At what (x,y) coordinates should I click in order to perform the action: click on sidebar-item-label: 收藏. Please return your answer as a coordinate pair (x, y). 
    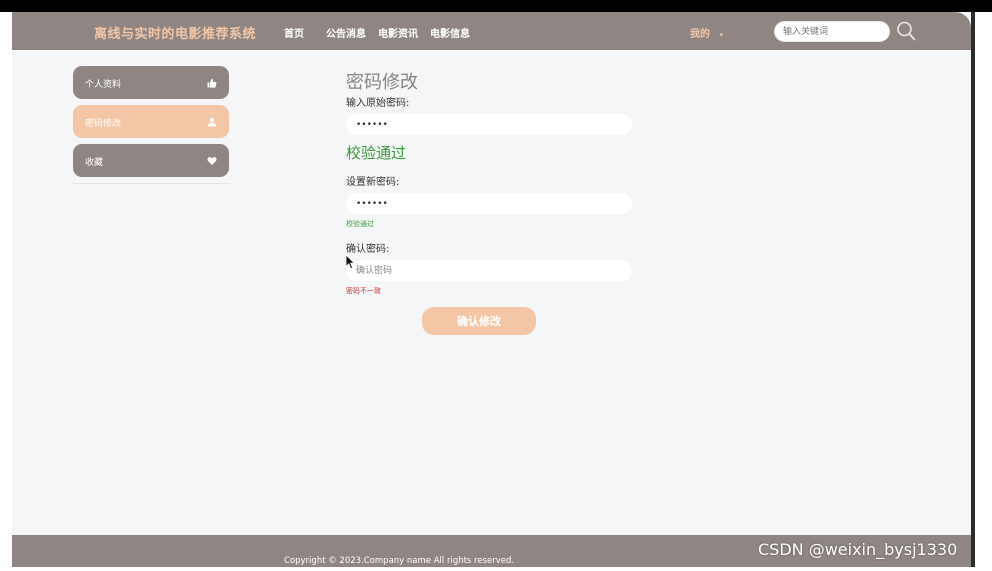
    Looking at the image, I should click on (94, 163).